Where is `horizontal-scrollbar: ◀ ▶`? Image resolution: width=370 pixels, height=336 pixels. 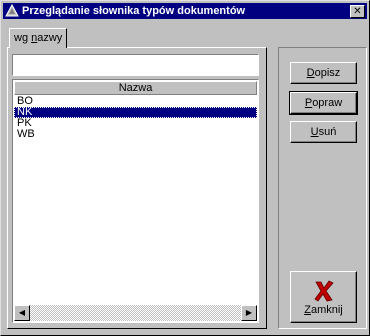 horizontal-scrollbar: ◀ ▶ is located at coordinates (135, 313).